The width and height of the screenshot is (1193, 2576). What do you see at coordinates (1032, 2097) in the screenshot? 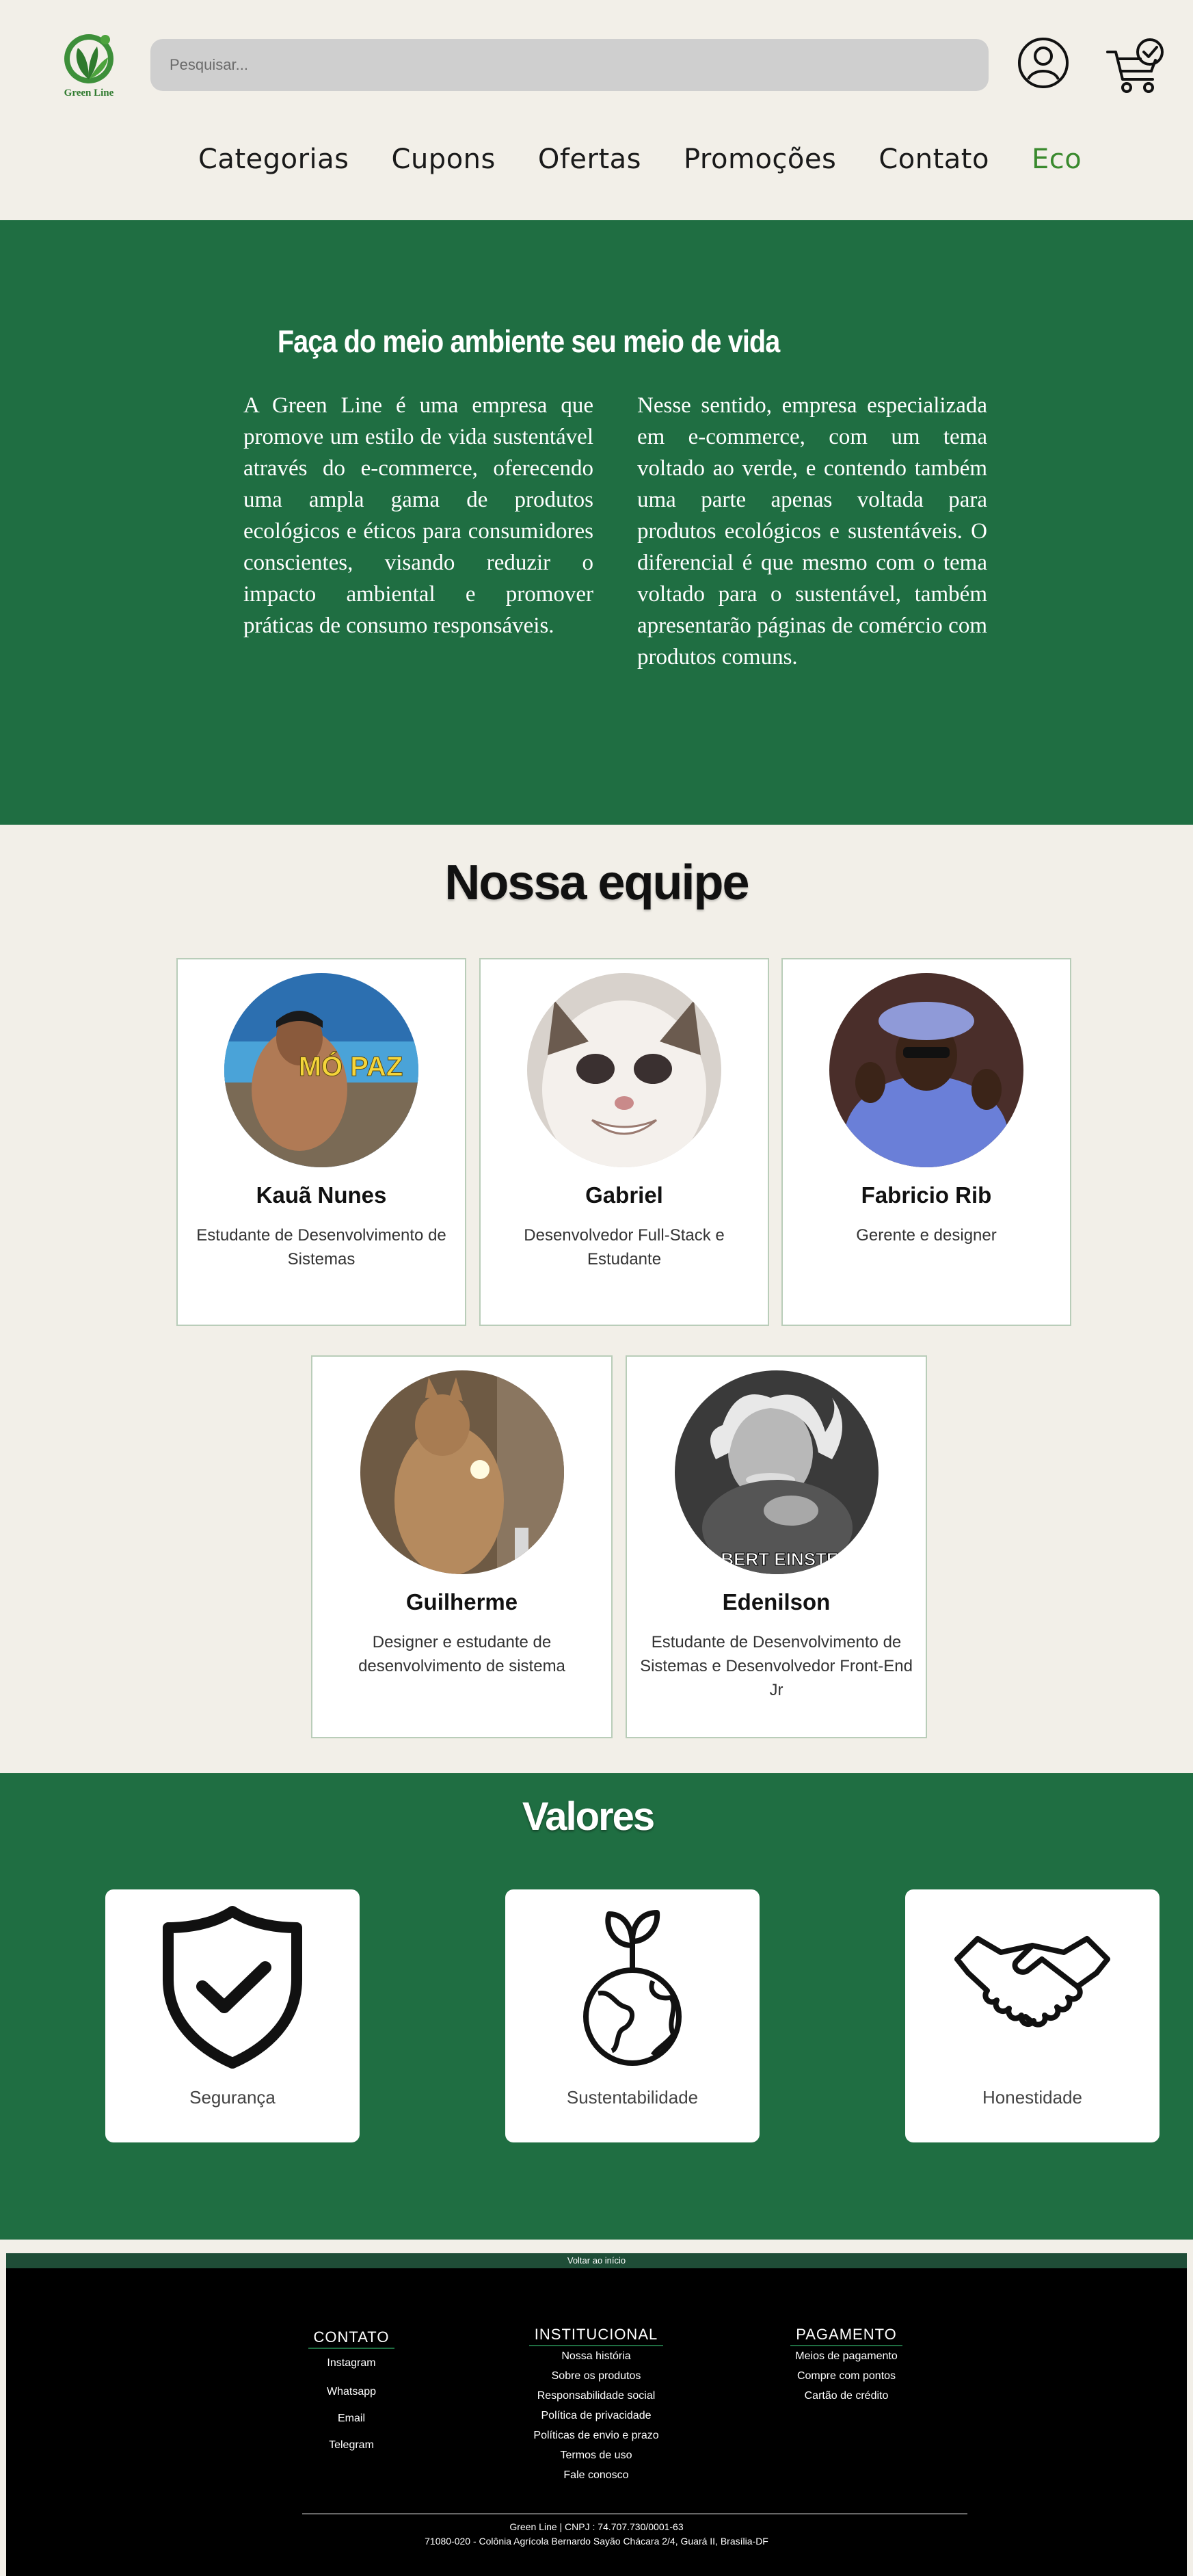
I see `value-label: Honestidade` at bounding box center [1032, 2097].